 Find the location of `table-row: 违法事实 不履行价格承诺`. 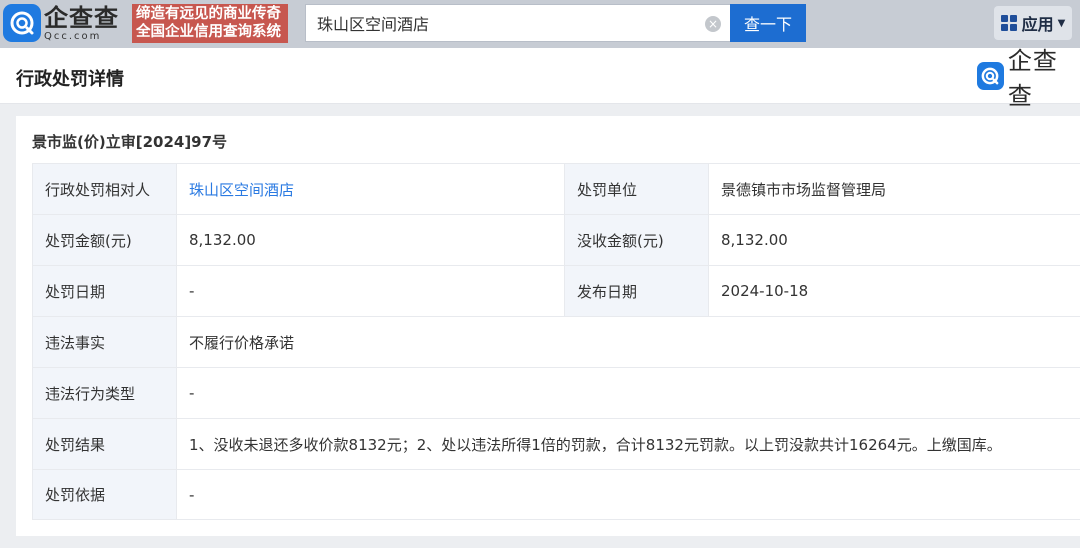

table-row: 违法事实 不履行价格承诺 is located at coordinates (556, 342).